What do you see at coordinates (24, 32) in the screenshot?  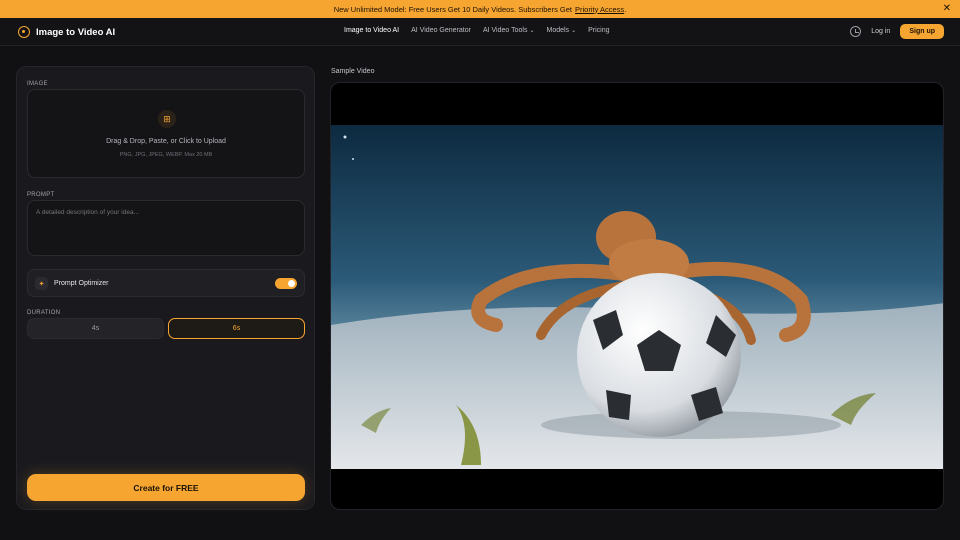 I see `logo-icon` at bounding box center [24, 32].